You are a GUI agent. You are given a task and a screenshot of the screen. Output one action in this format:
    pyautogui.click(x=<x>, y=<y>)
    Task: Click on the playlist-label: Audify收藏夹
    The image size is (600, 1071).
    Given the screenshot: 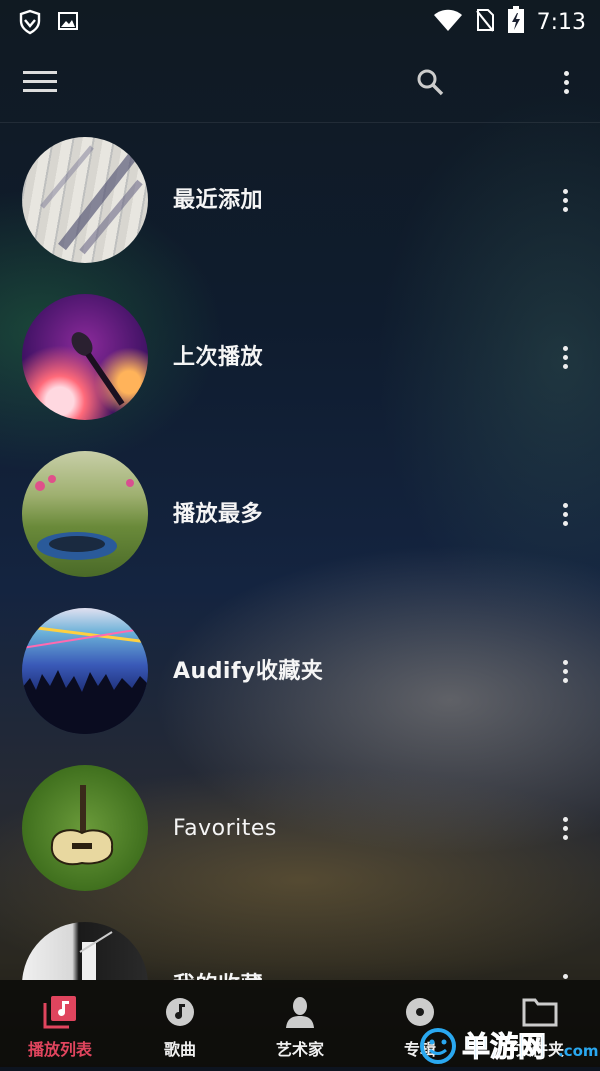 What is the action you would take?
    pyautogui.click(x=248, y=671)
    